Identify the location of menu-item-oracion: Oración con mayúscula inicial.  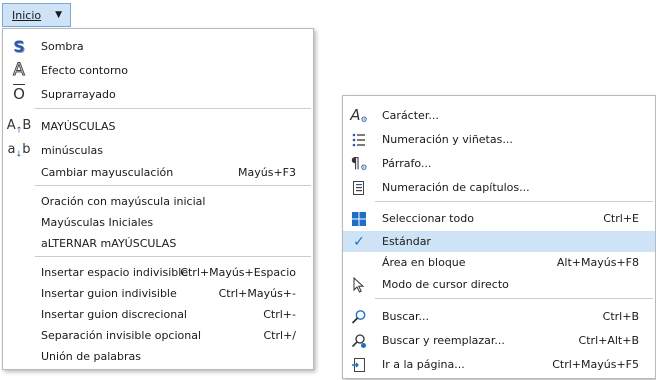
(158, 201).